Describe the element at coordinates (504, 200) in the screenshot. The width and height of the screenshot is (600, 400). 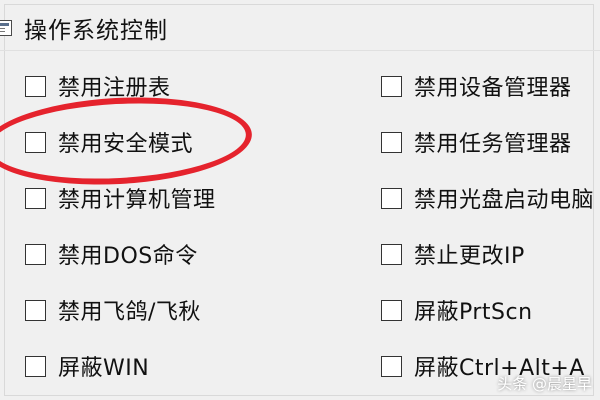
I see `option-label: 禁用光盘启动电脑` at that location.